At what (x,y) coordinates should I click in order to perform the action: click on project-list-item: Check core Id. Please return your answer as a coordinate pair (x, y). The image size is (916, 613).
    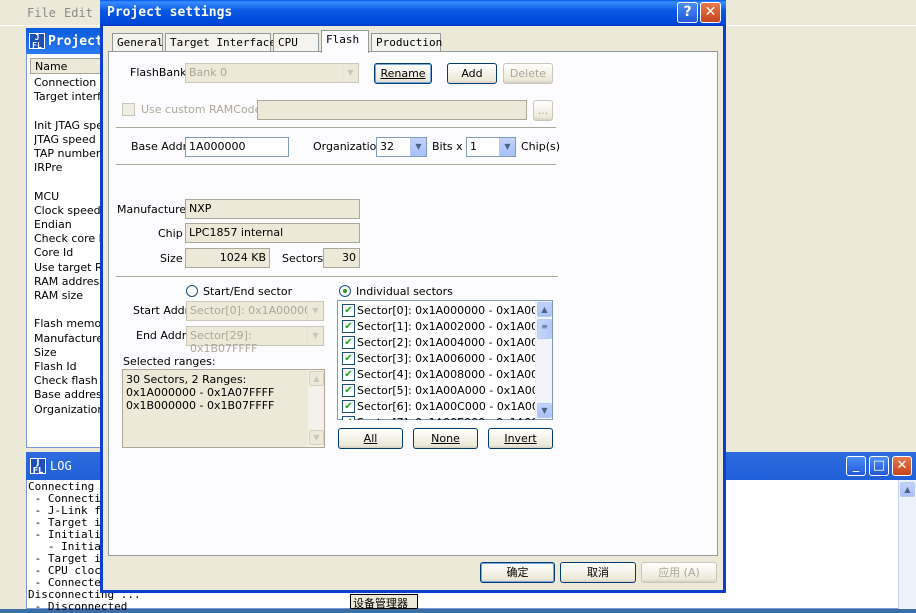
    Looking at the image, I should click on (69, 239).